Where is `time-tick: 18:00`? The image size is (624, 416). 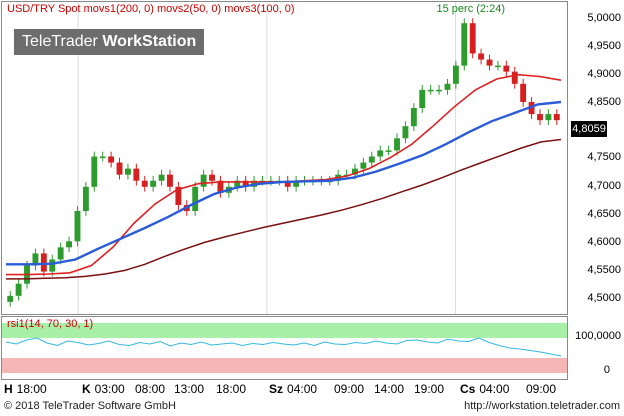 time-tick: 18:00 is located at coordinates (231, 389).